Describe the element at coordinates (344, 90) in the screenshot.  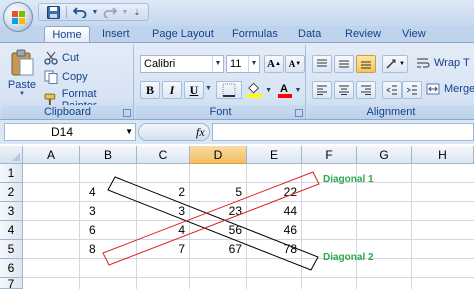
I see `align-center-button` at that location.